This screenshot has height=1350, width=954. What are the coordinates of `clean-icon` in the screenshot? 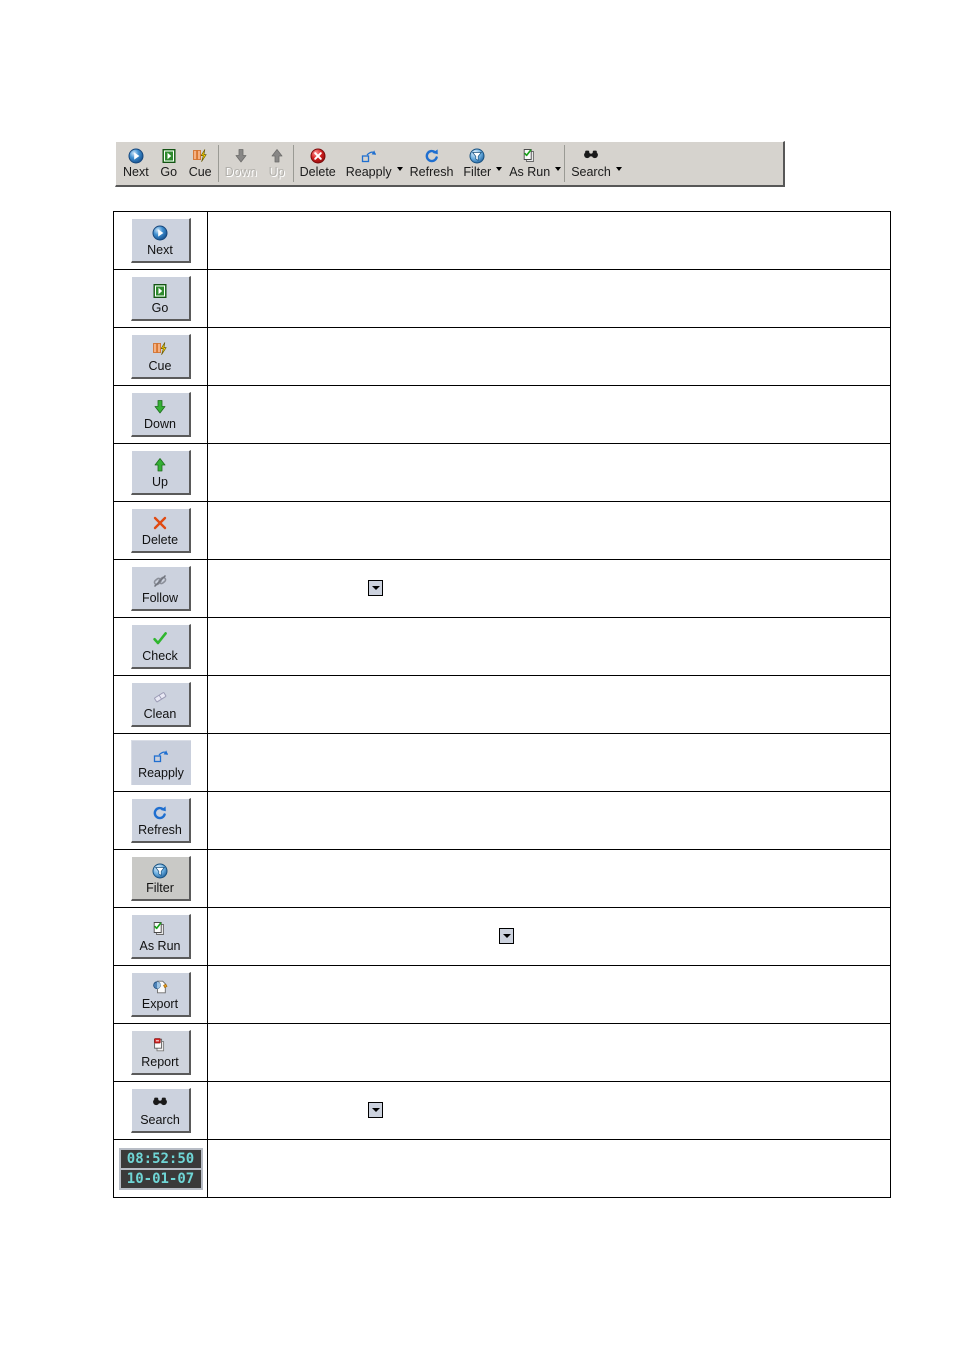 It's located at (160, 697).